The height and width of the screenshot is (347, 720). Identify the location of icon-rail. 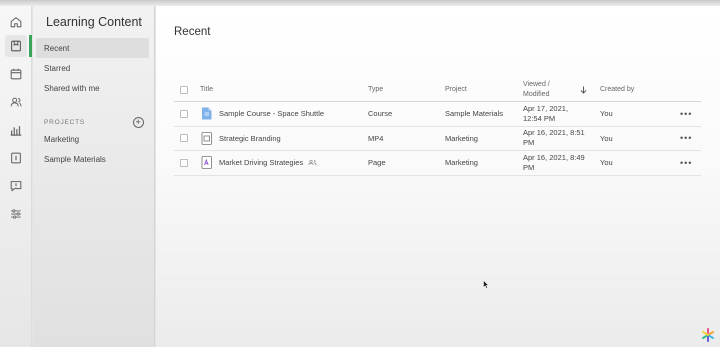
(16, 176).